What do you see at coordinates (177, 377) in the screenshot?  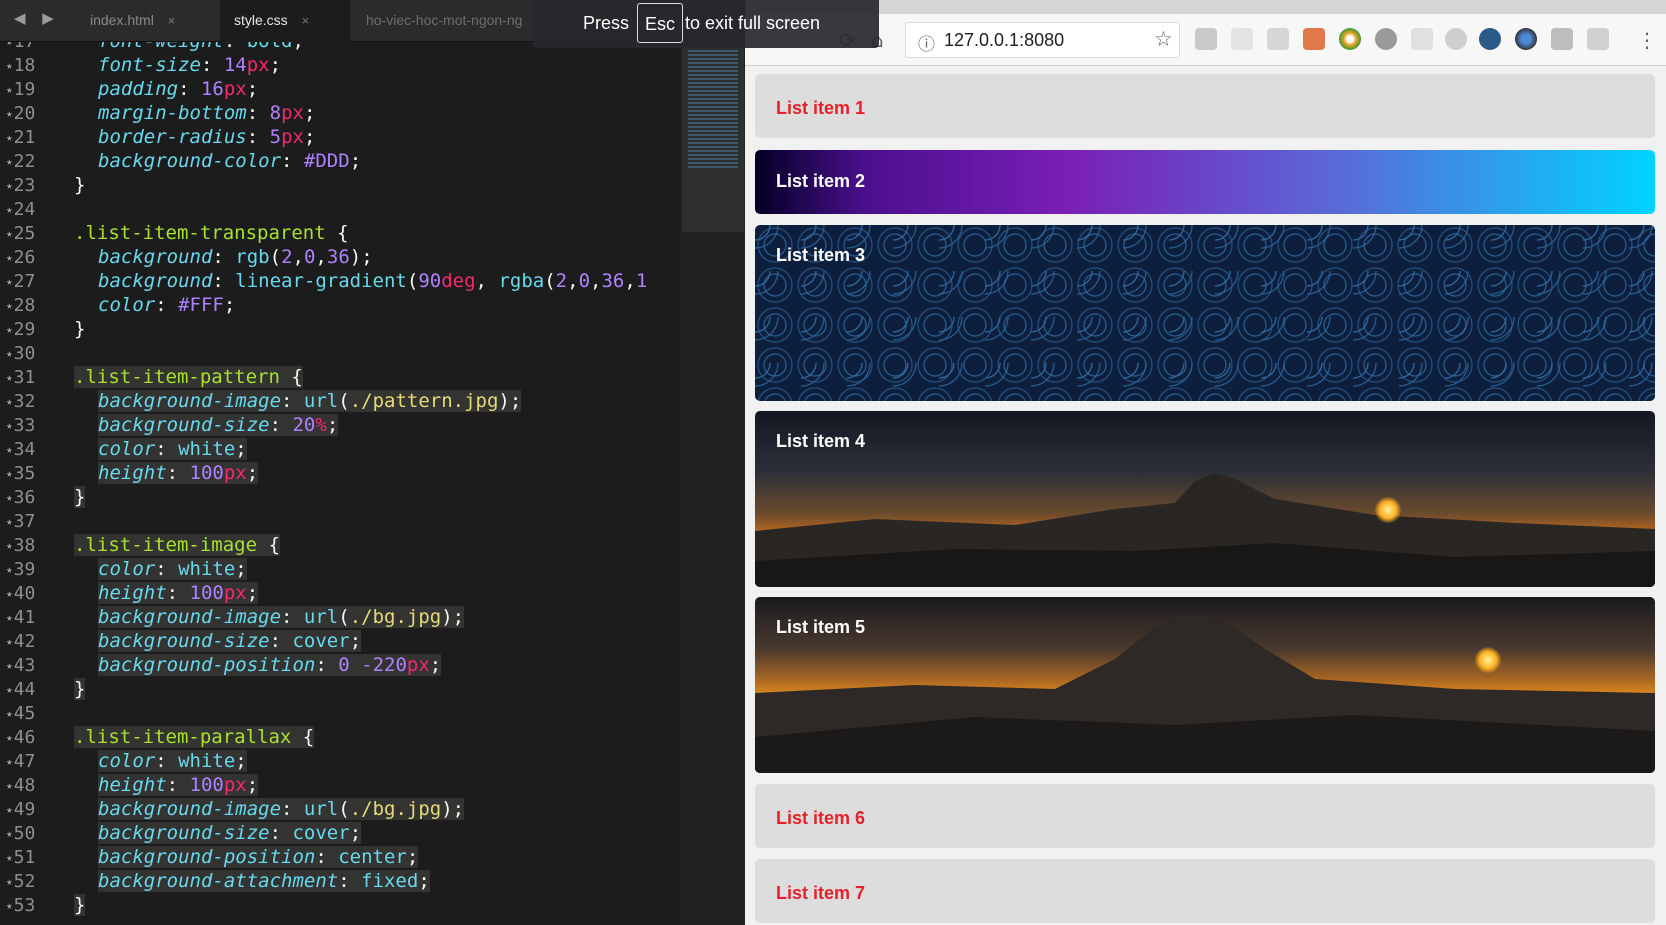 I see `code-text: .list-item-pattern {` at bounding box center [177, 377].